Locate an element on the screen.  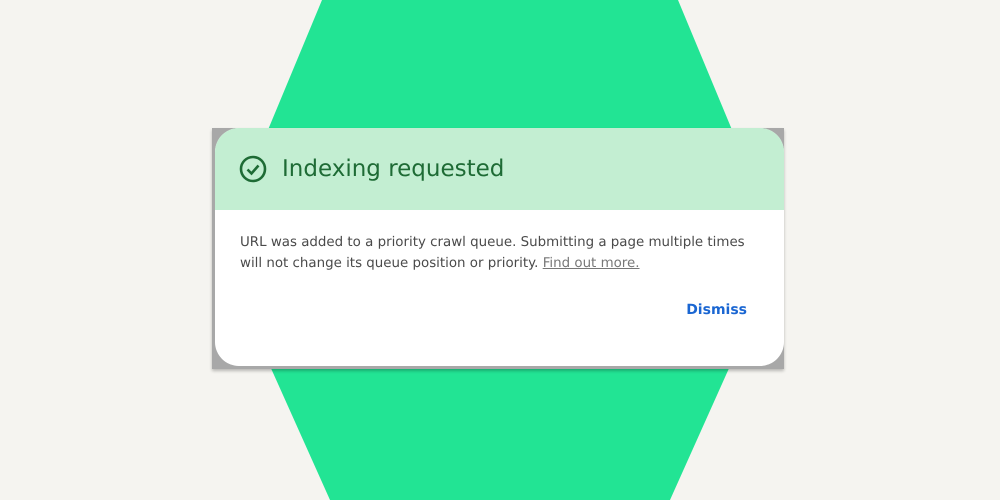
find-out-more-link: Find out more. is located at coordinates (591, 263).